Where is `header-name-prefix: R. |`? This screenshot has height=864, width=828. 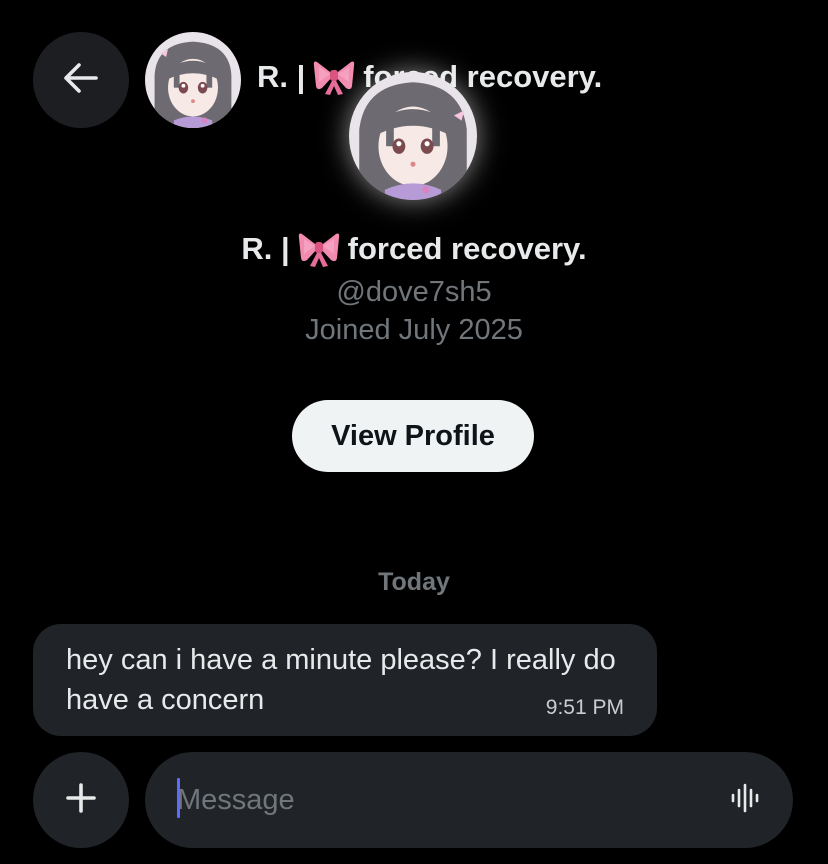 header-name-prefix: R. | is located at coordinates (281, 76).